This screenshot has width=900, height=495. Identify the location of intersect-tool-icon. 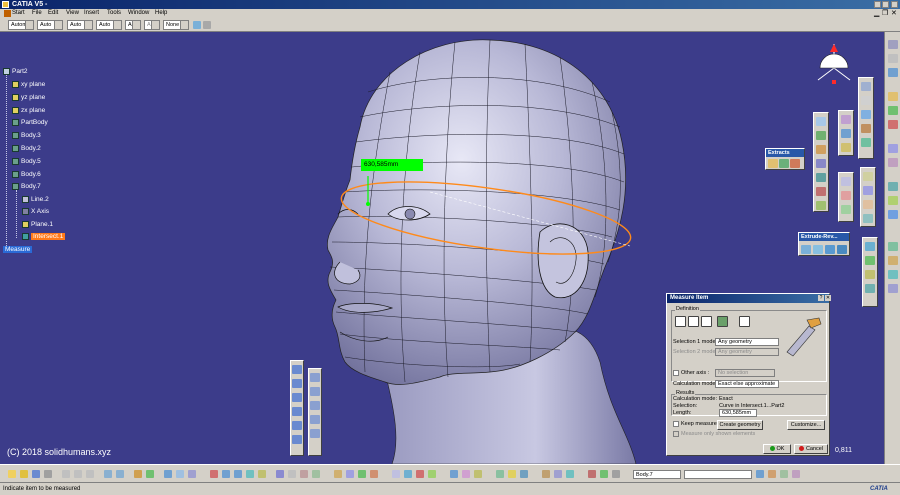
(408, 474).